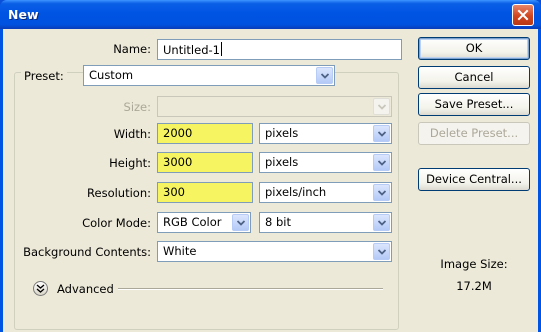  Describe the element at coordinates (178, 133) in the screenshot. I see `width-input-value: 2000` at that location.